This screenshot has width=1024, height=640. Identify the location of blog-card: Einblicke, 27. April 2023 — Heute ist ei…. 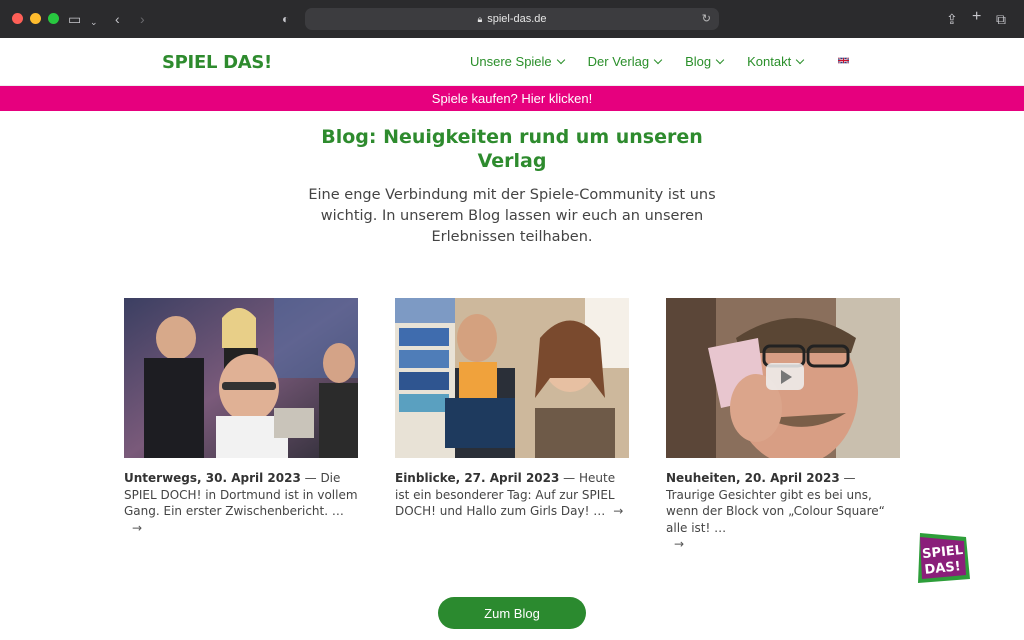
(512, 409).